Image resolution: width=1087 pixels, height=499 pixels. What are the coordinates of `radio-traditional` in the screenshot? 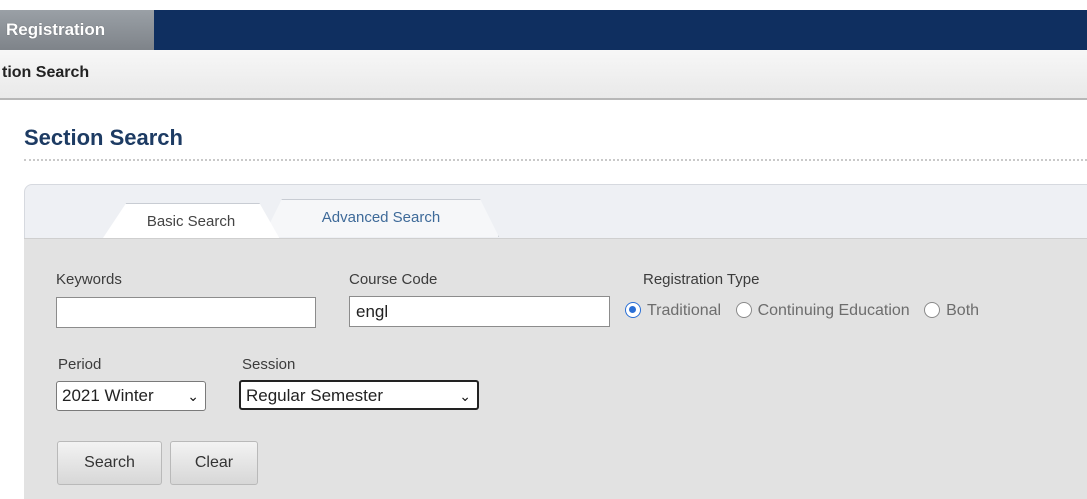 It's located at (633, 310).